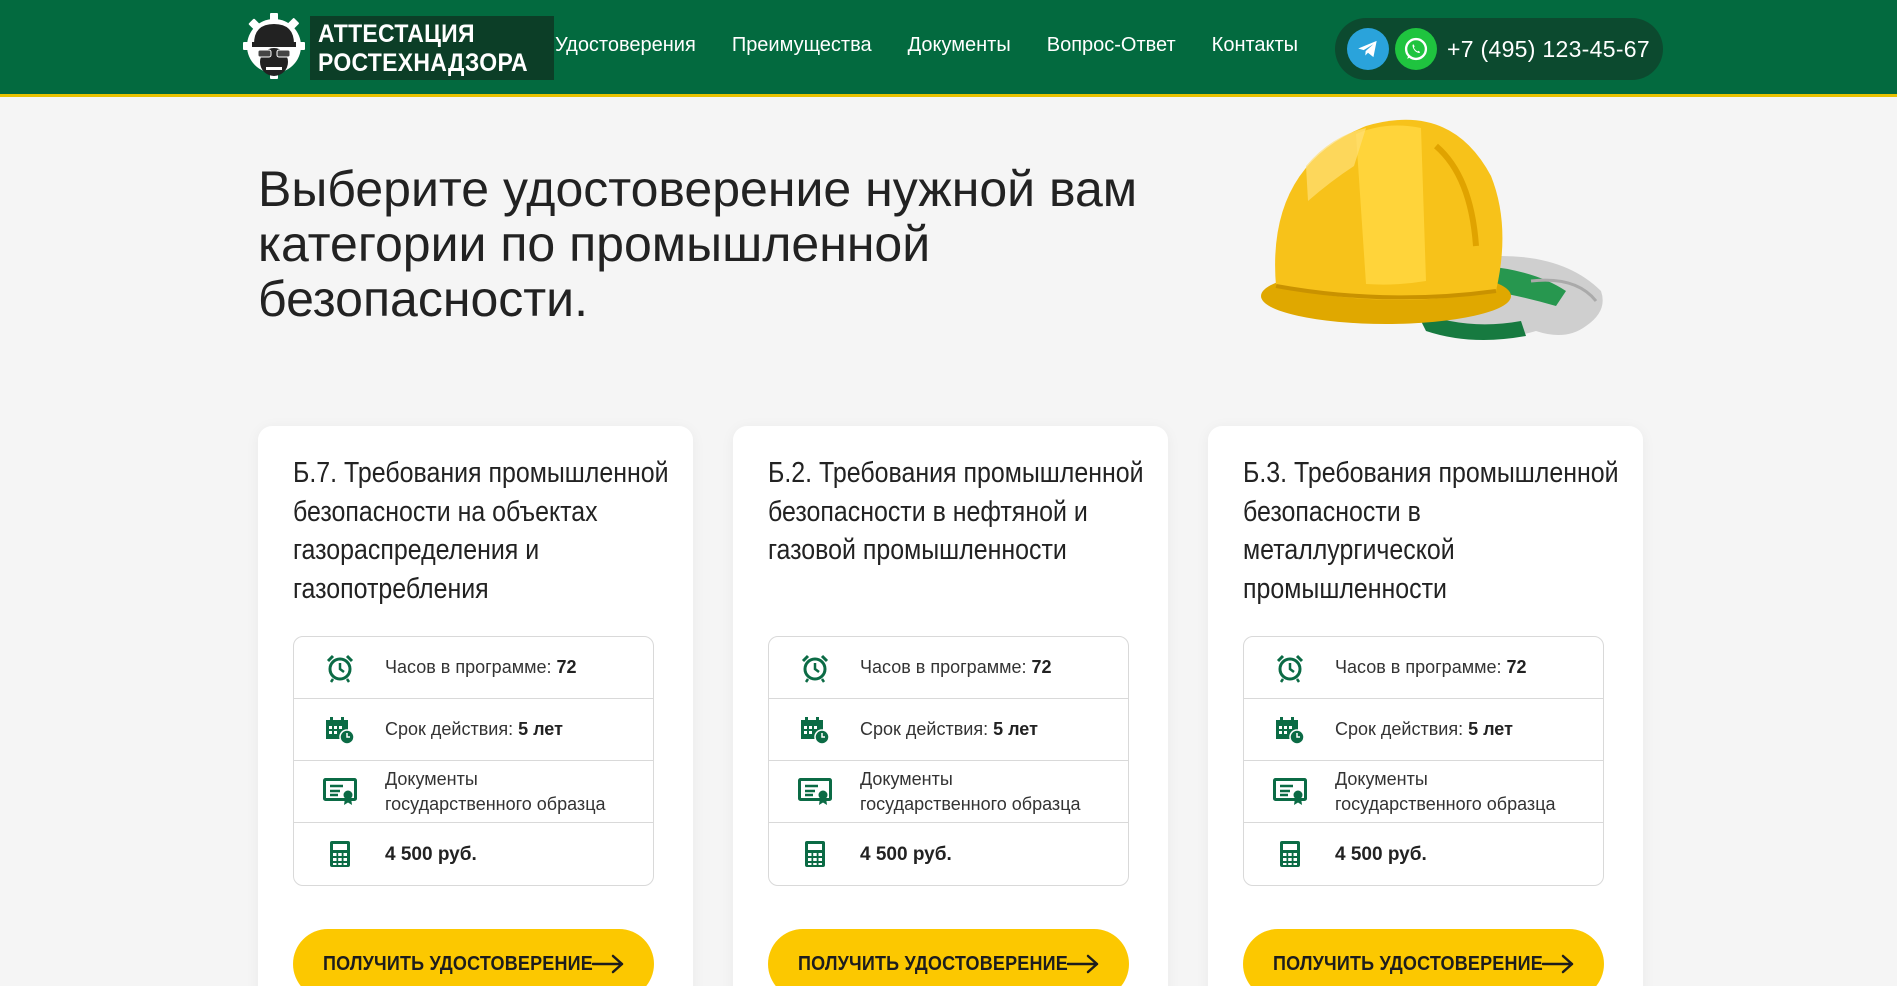 The image size is (1897, 986). I want to click on nav-item-certificates: Удостоверения, so click(625, 45).